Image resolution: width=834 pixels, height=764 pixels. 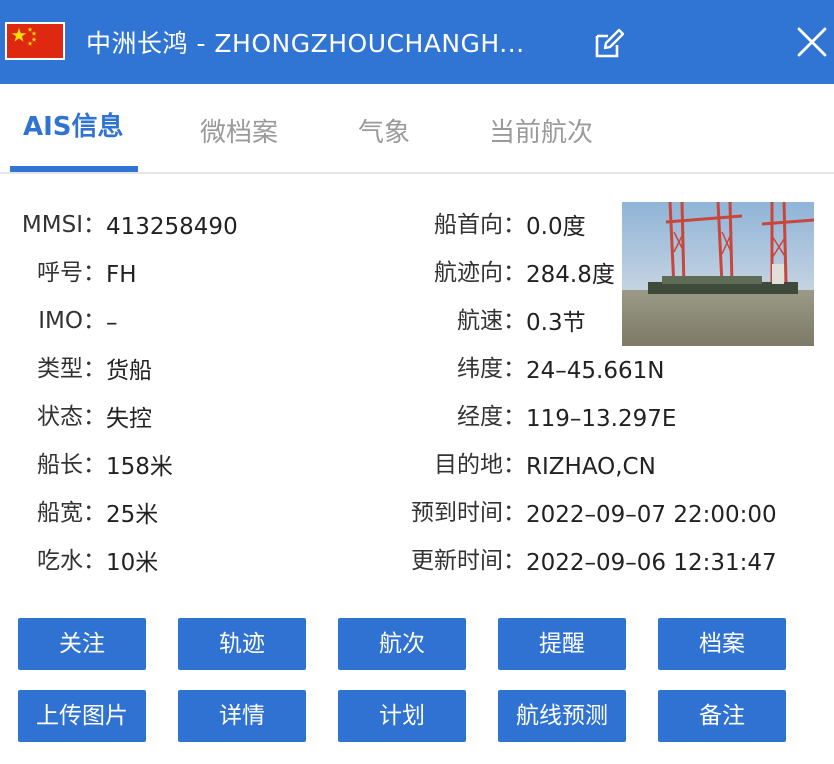 What do you see at coordinates (139, 467) in the screenshot?
I see `length-value: 158米` at bounding box center [139, 467].